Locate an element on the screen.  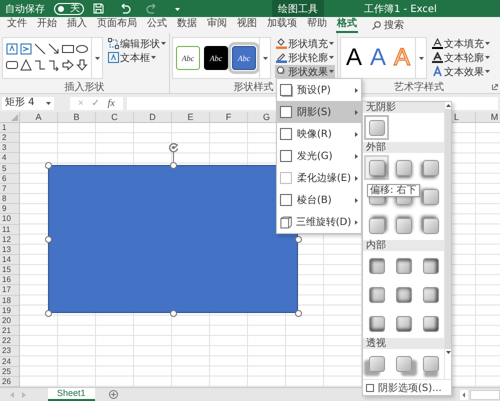
section-header: 内部 is located at coordinates (403, 245).